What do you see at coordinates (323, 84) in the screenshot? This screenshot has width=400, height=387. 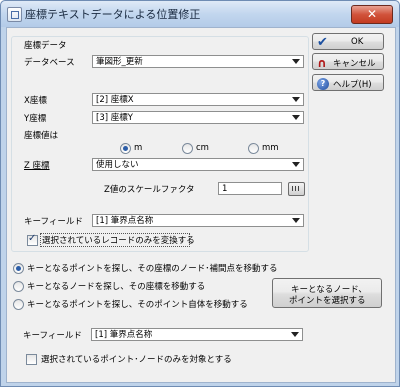 I see `help-icon: ?` at bounding box center [323, 84].